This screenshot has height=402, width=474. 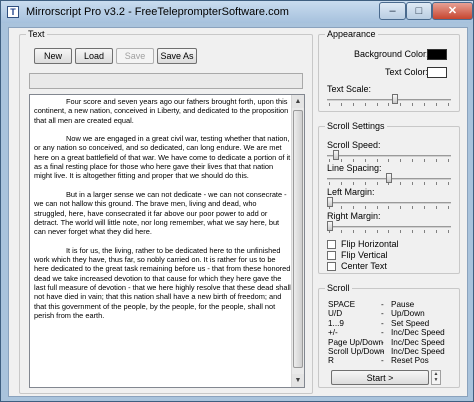 What do you see at coordinates (392, 11) in the screenshot?
I see `minimize-button: –` at bounding box center [392, 11].